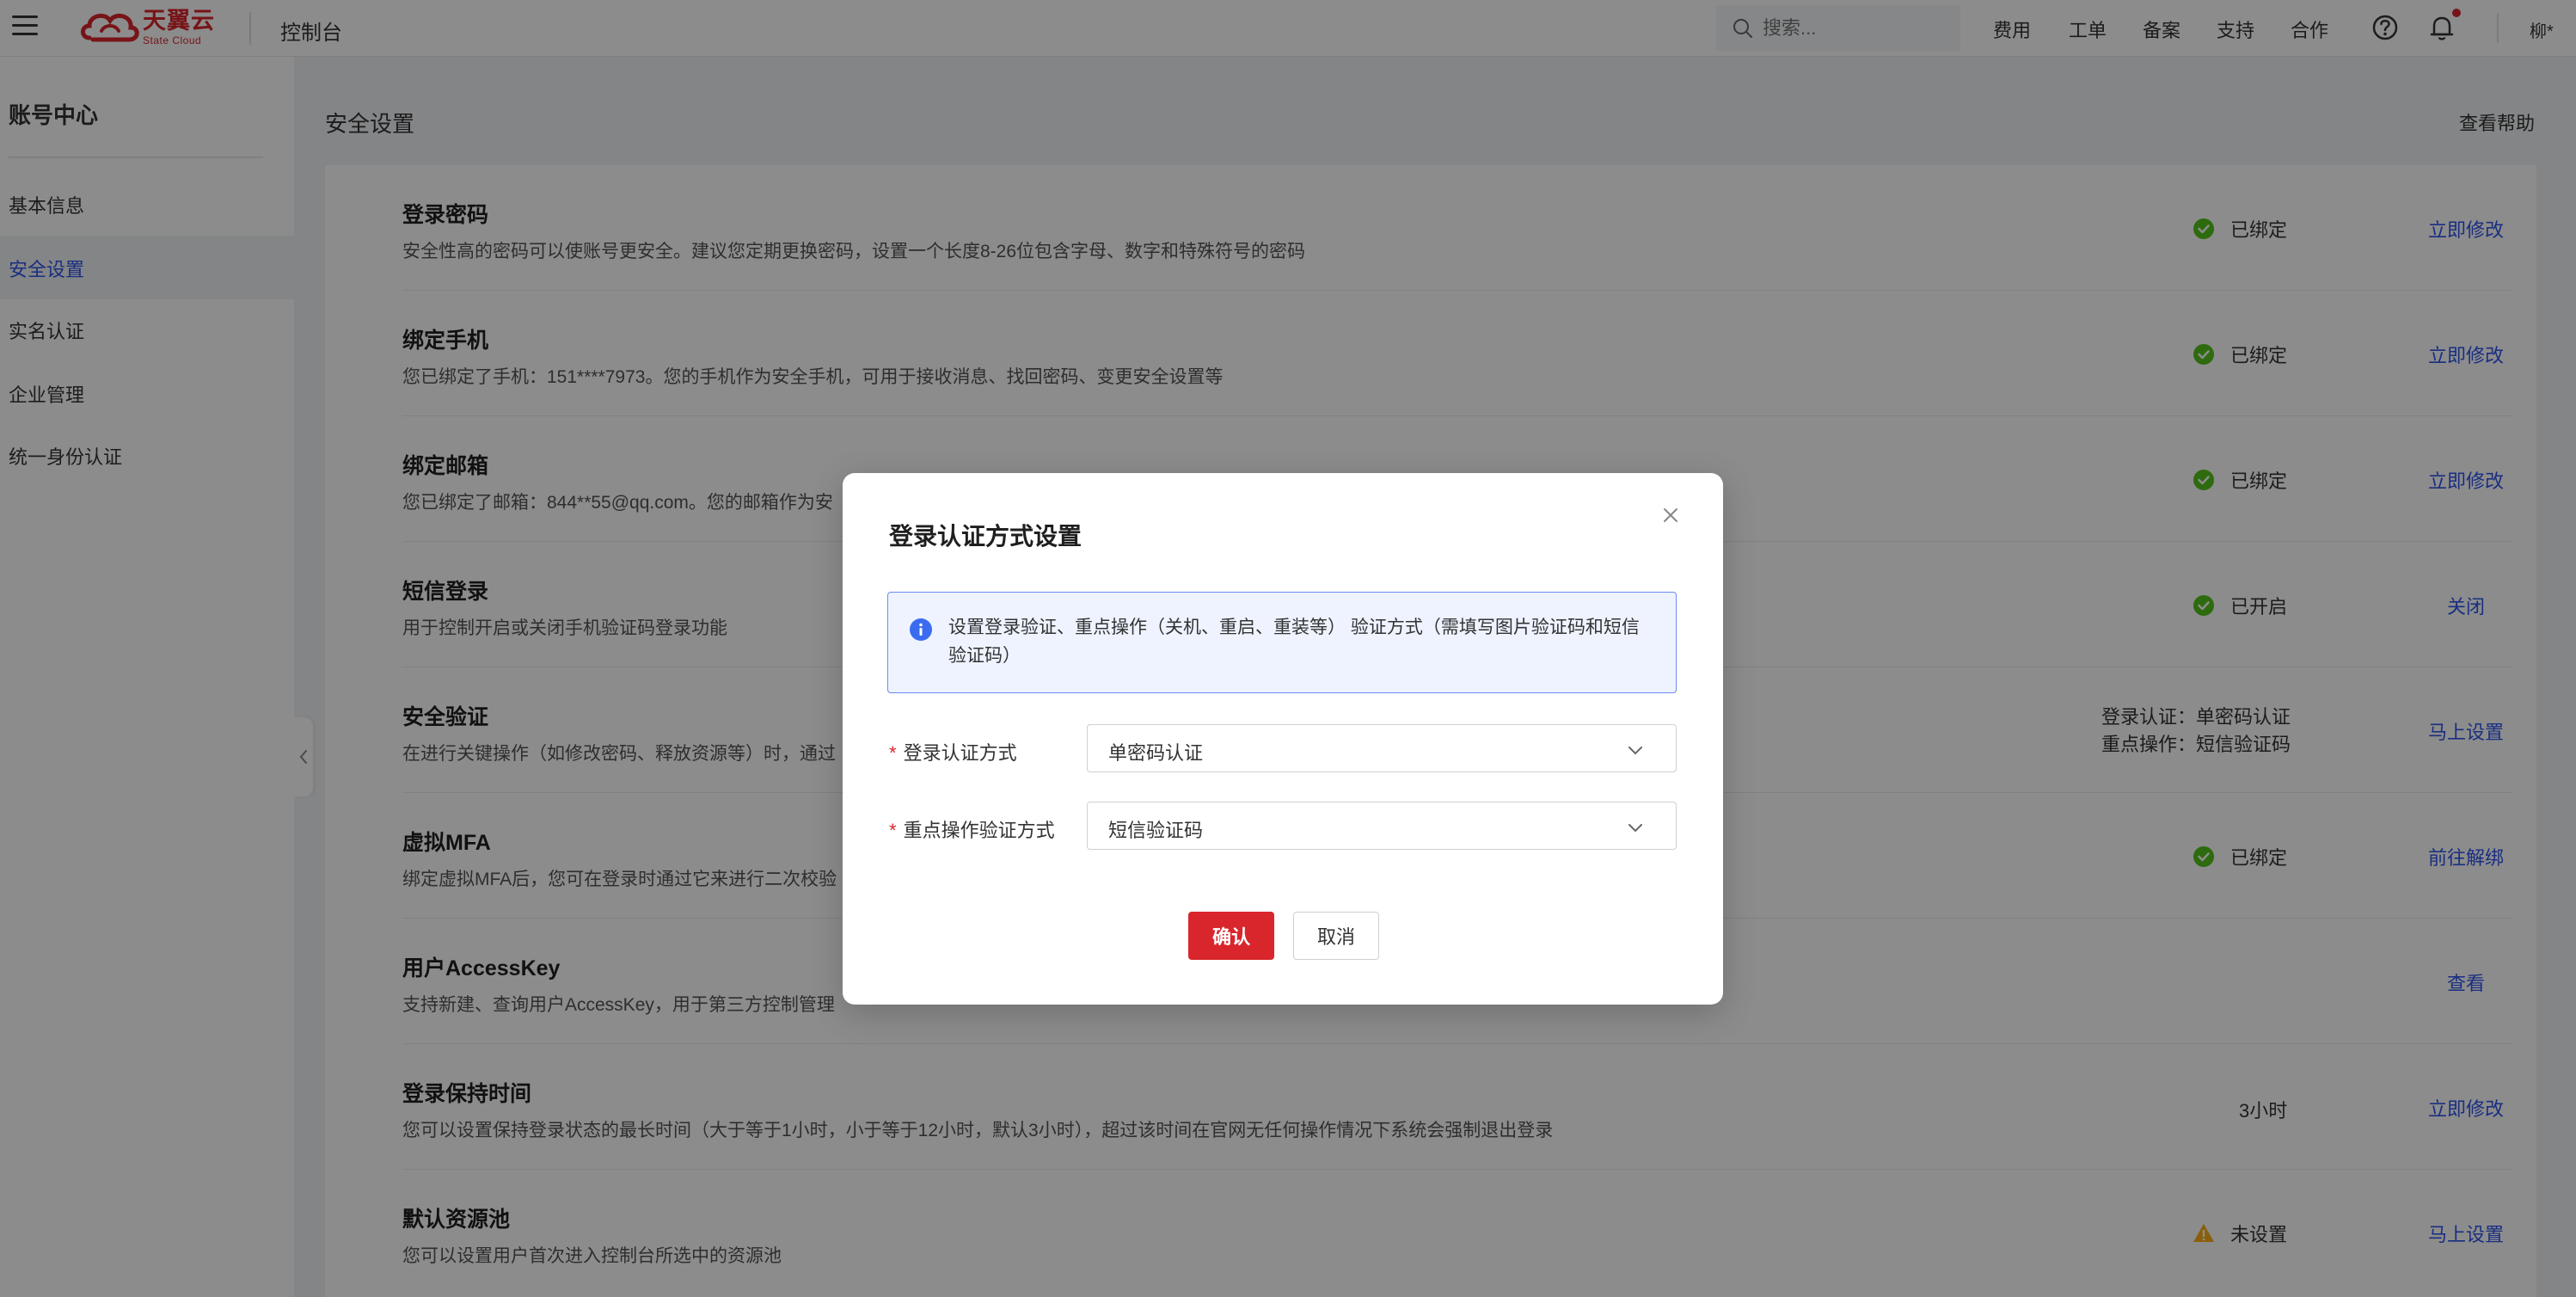 The height and width of the screenshot is (1297, 2576). Describe the element at coordinates (953, 753) in the screenshot. I see `login-auth-label: * 登录认证方式` at that location.